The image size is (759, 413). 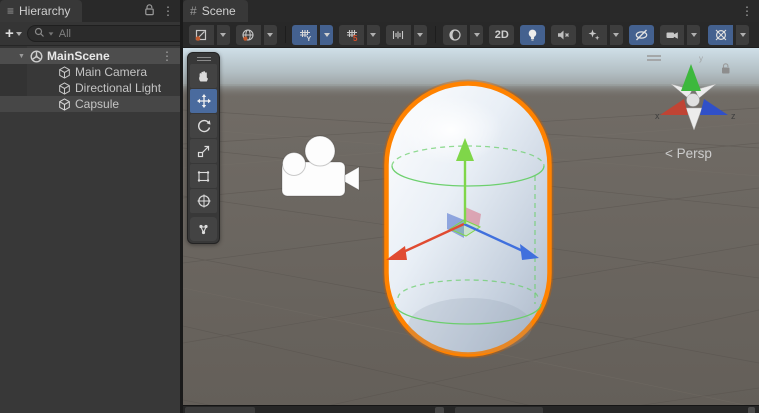 I want to click on custom-tool-button, so click(x=203, y=229).